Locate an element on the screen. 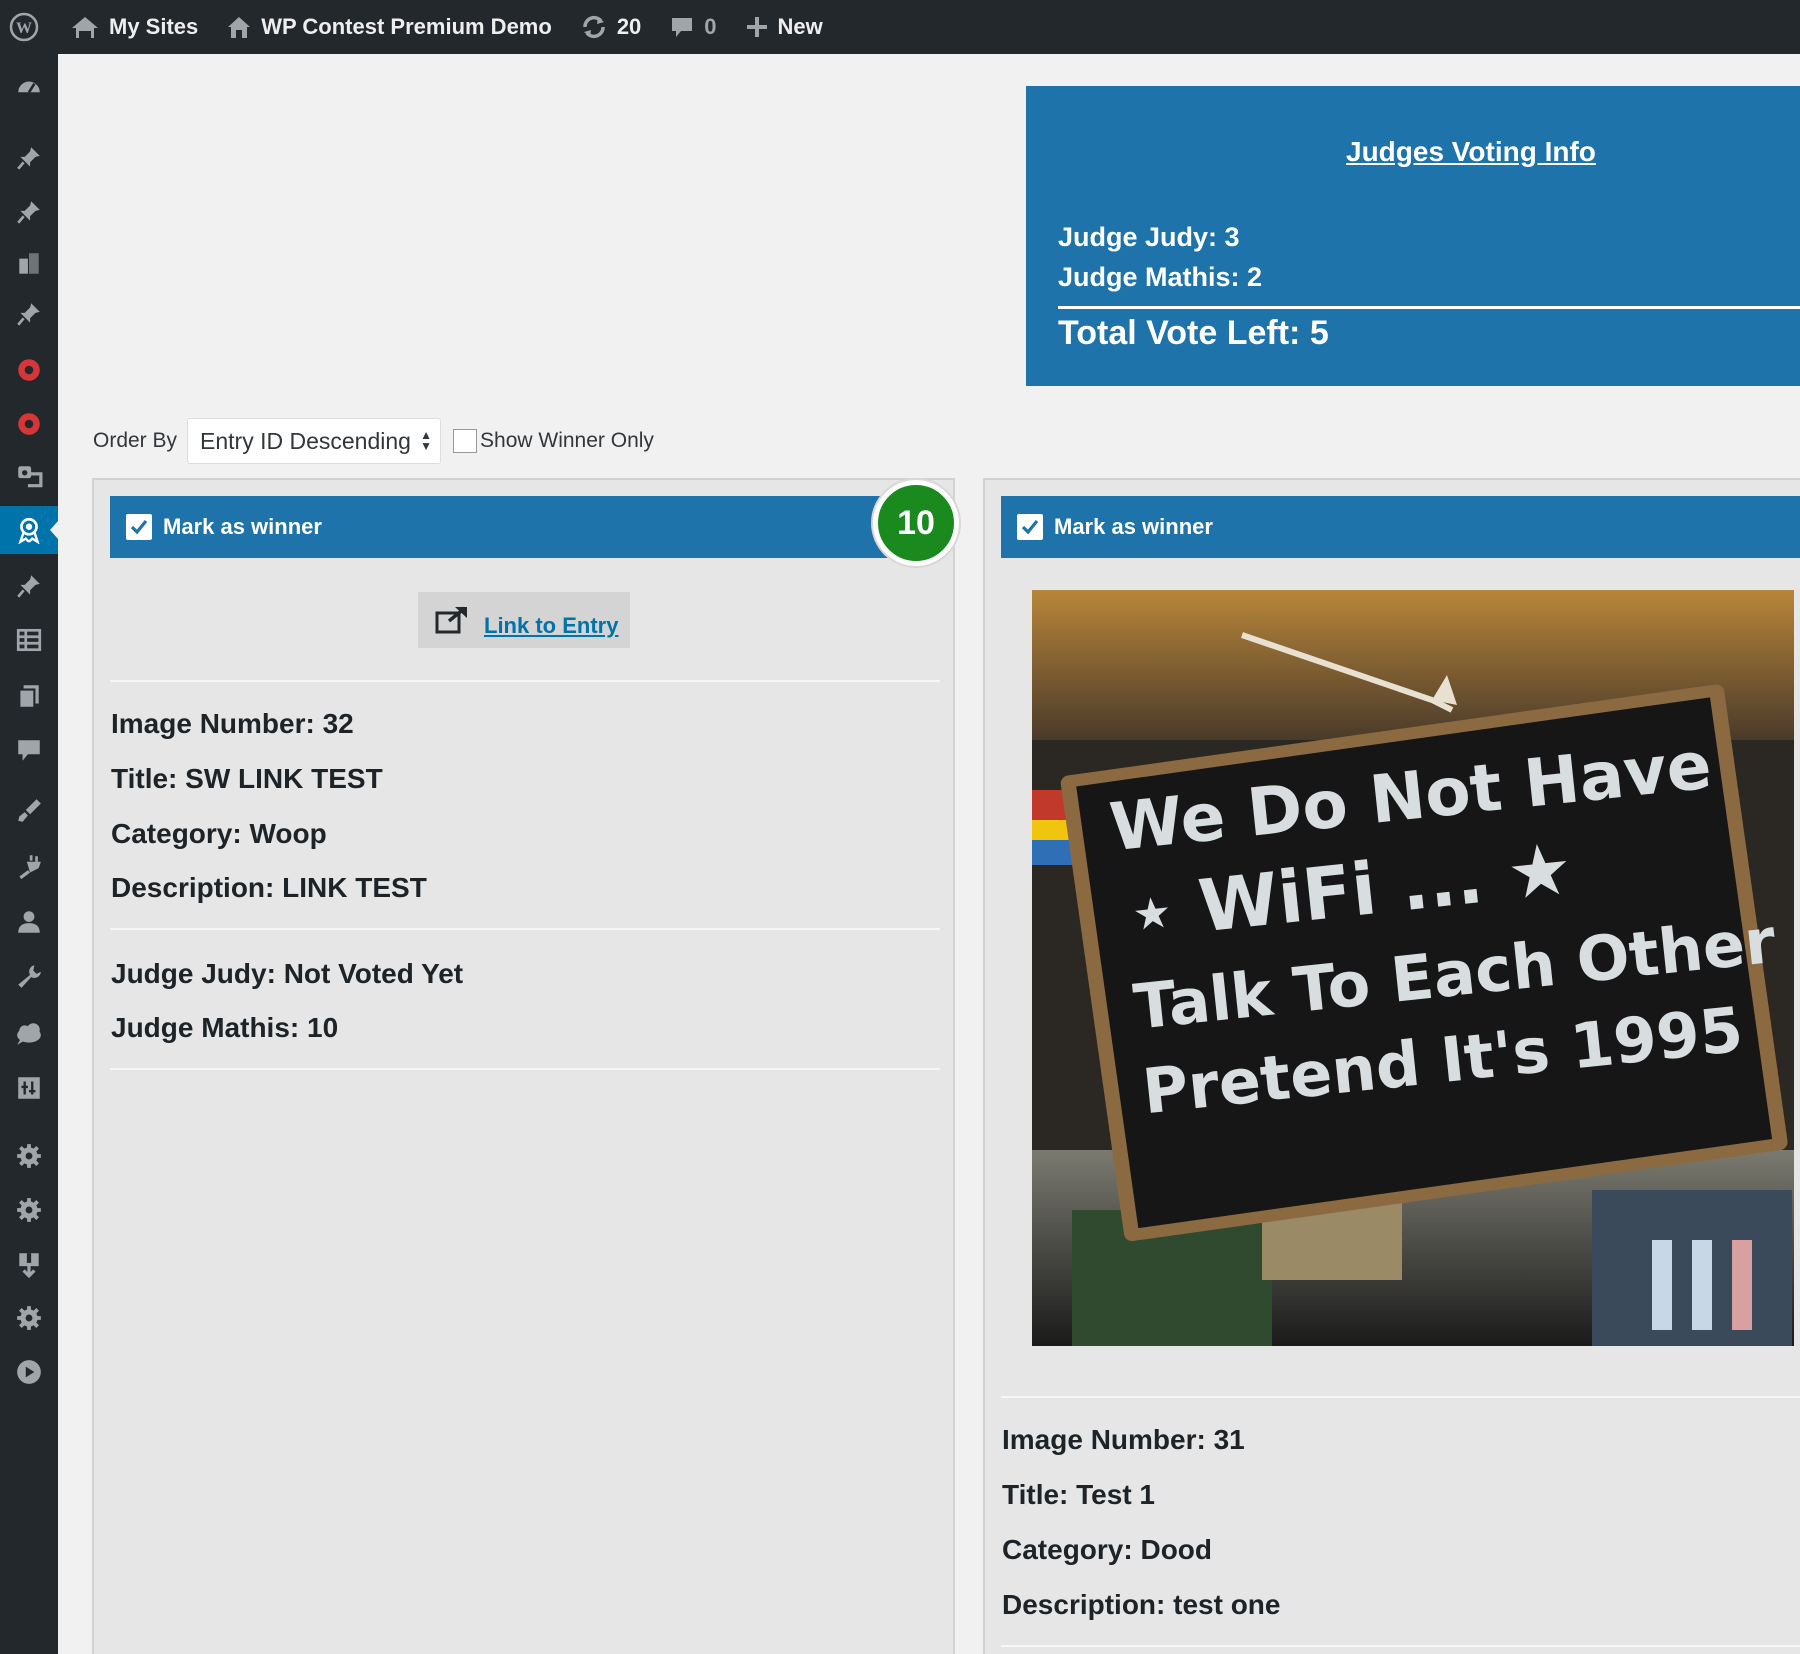  total-votes-left: Total Vote Left: 5 is located at coordinates (1193, 333).